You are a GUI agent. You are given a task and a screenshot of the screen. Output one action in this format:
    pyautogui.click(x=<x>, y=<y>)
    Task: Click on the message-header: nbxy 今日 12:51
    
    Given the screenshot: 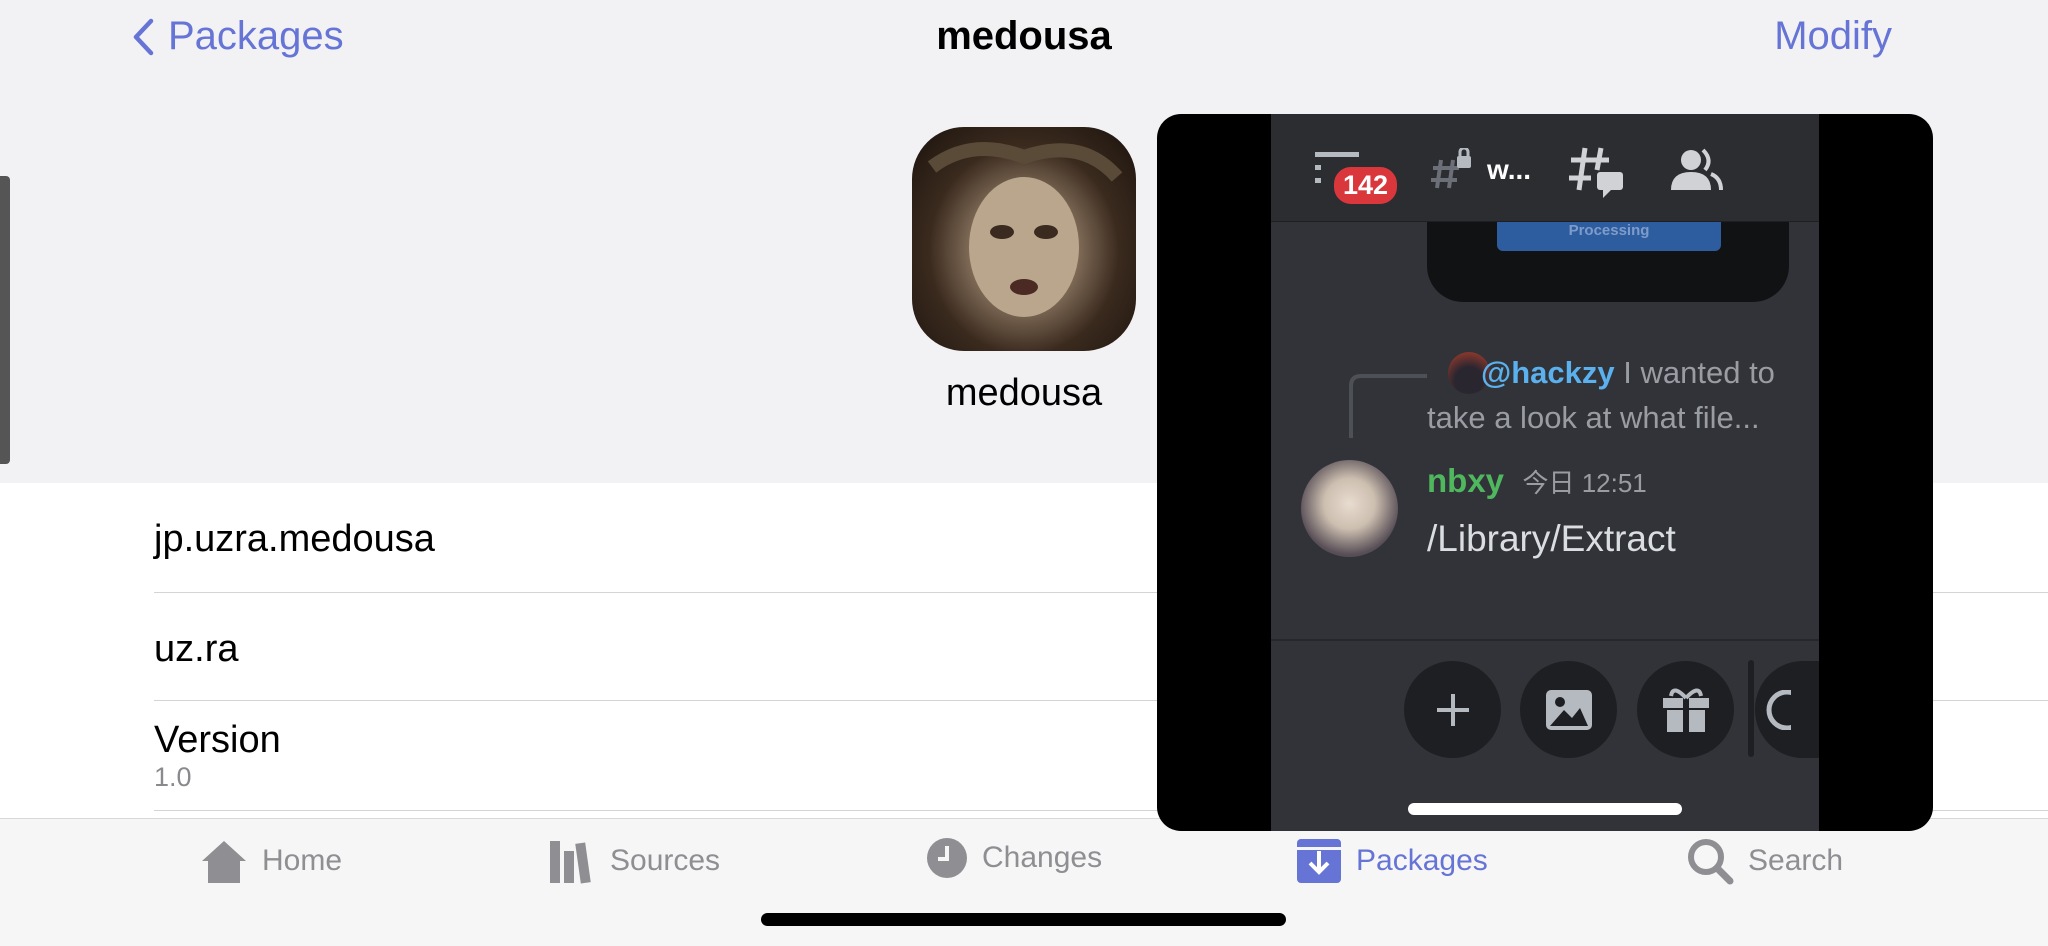 What is the action you would take?
    pyautogui.click(x=1537, y=481)
    